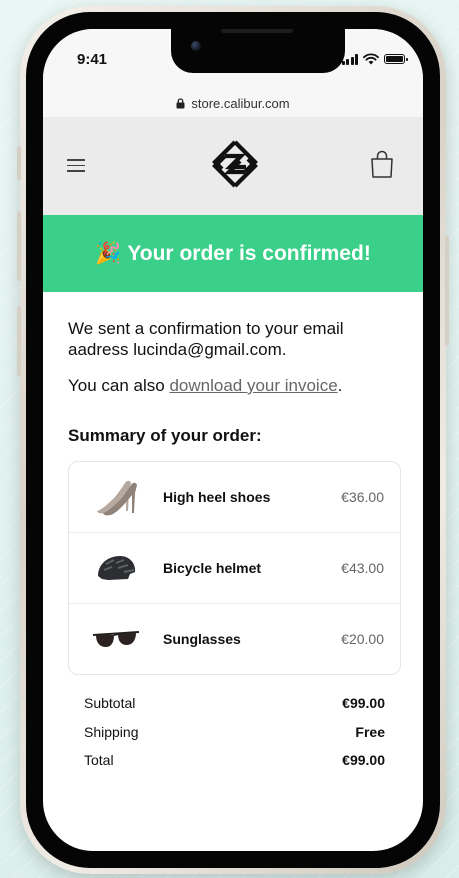 Image resolution: width=459 pixels, height=878 pixels. I want to click on party-popper-icon: 🎉, so click(108, 253).